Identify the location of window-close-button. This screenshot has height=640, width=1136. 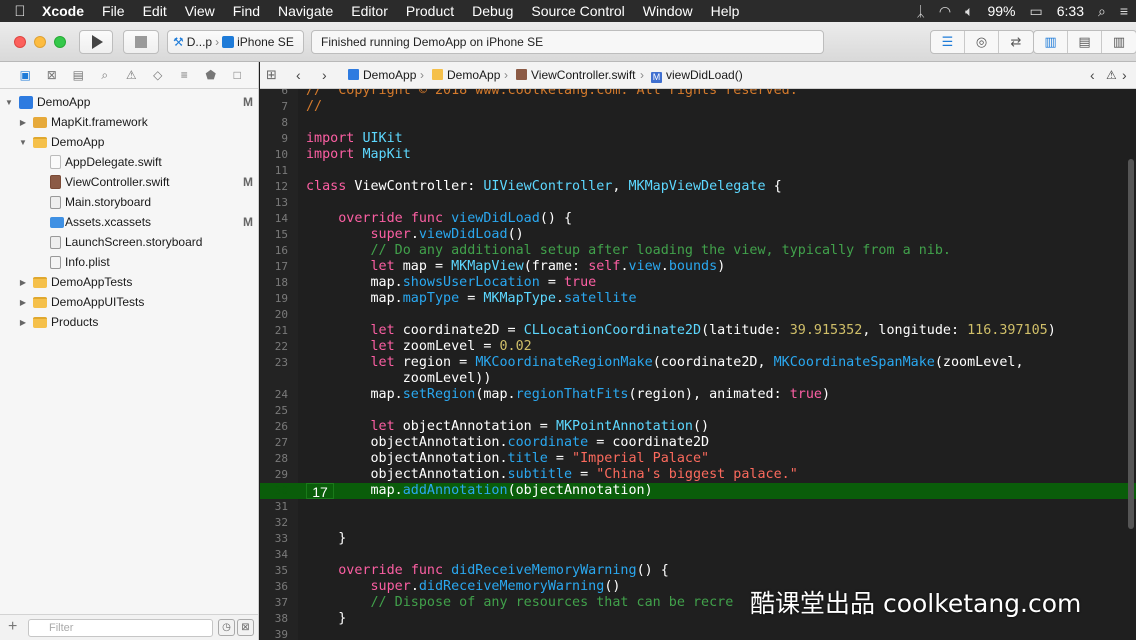
(20, 42).